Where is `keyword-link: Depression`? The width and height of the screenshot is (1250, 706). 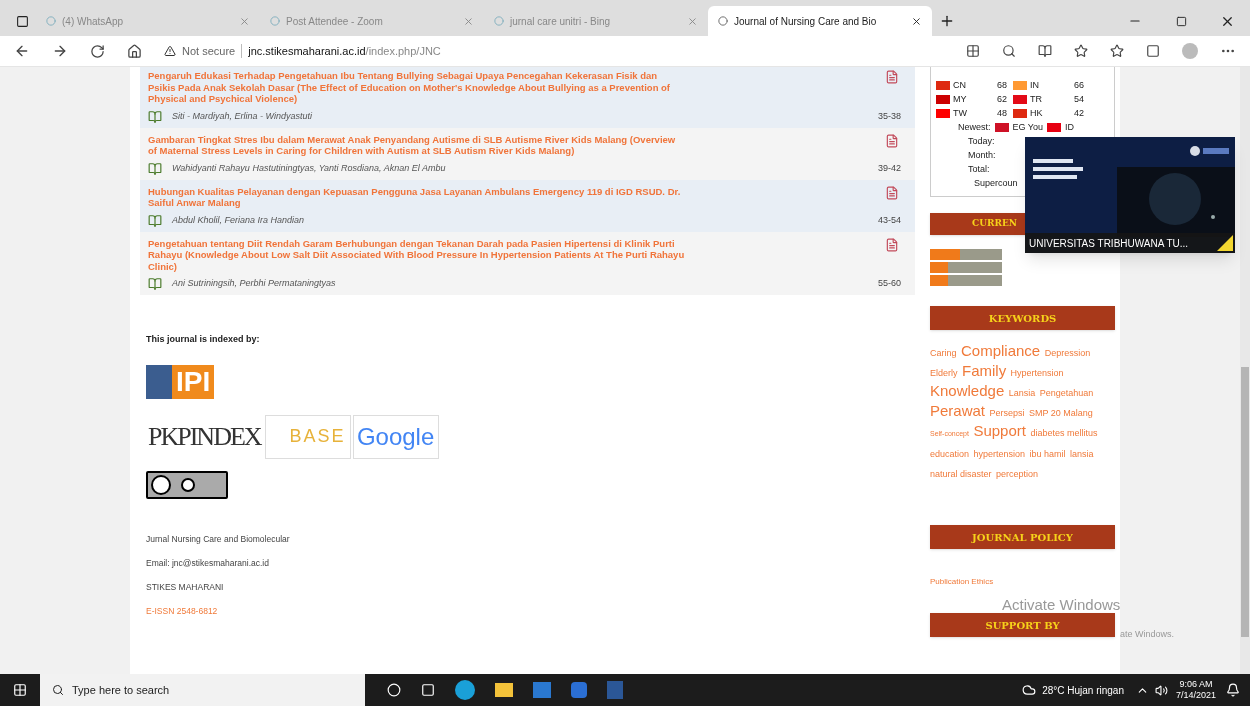 keyword-link: Depression is located at coordinates (1067, 353).